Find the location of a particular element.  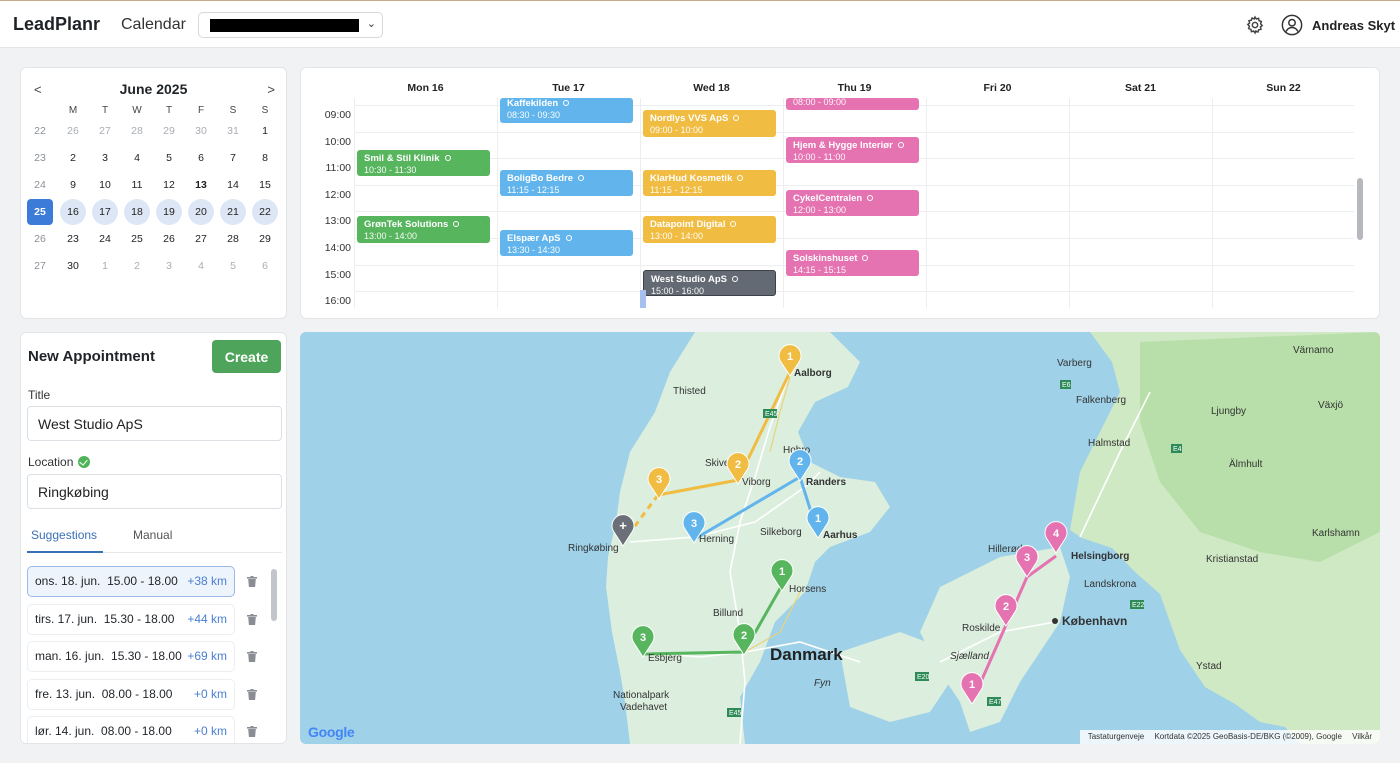

suggestion-date: ons. 18. jun. is located at coordinates (68, 581).